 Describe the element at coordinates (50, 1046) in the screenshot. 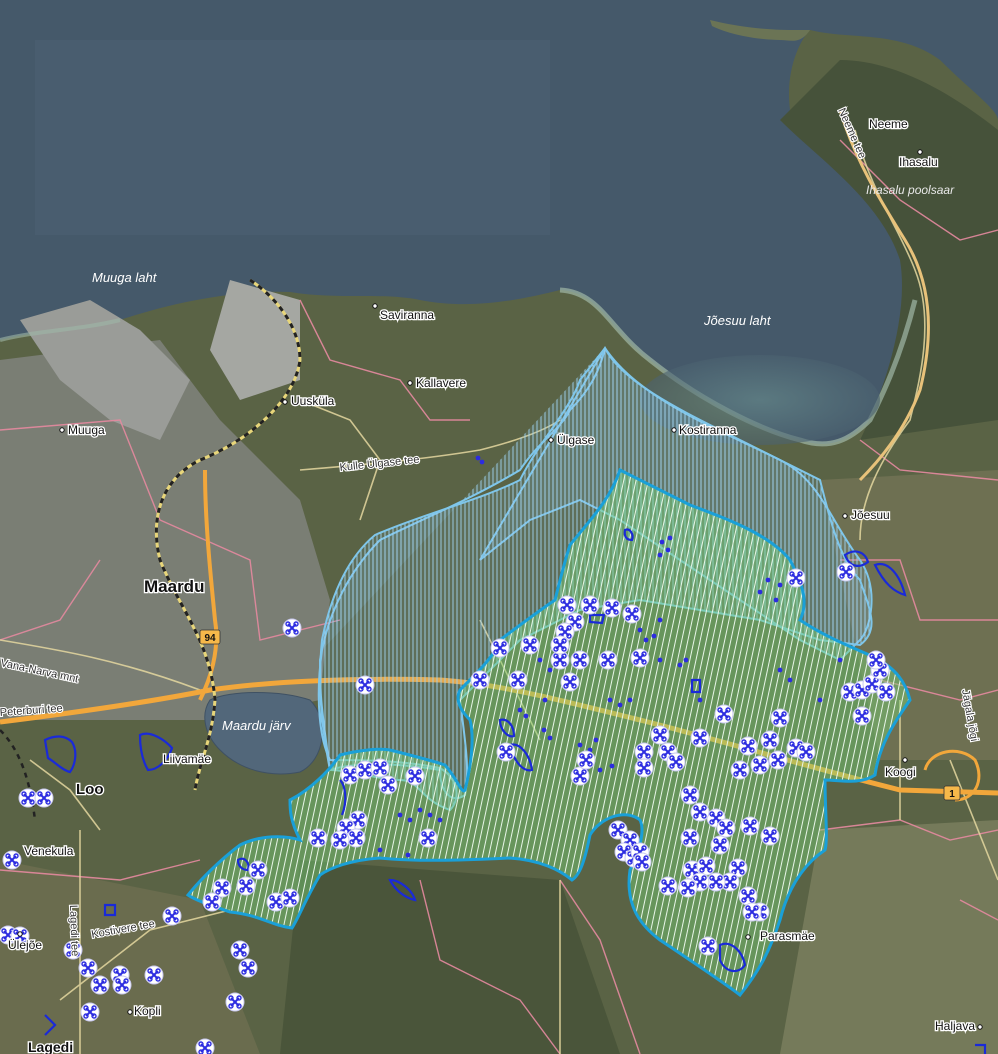

I see `place-lagedi: Lagedi` at that location.